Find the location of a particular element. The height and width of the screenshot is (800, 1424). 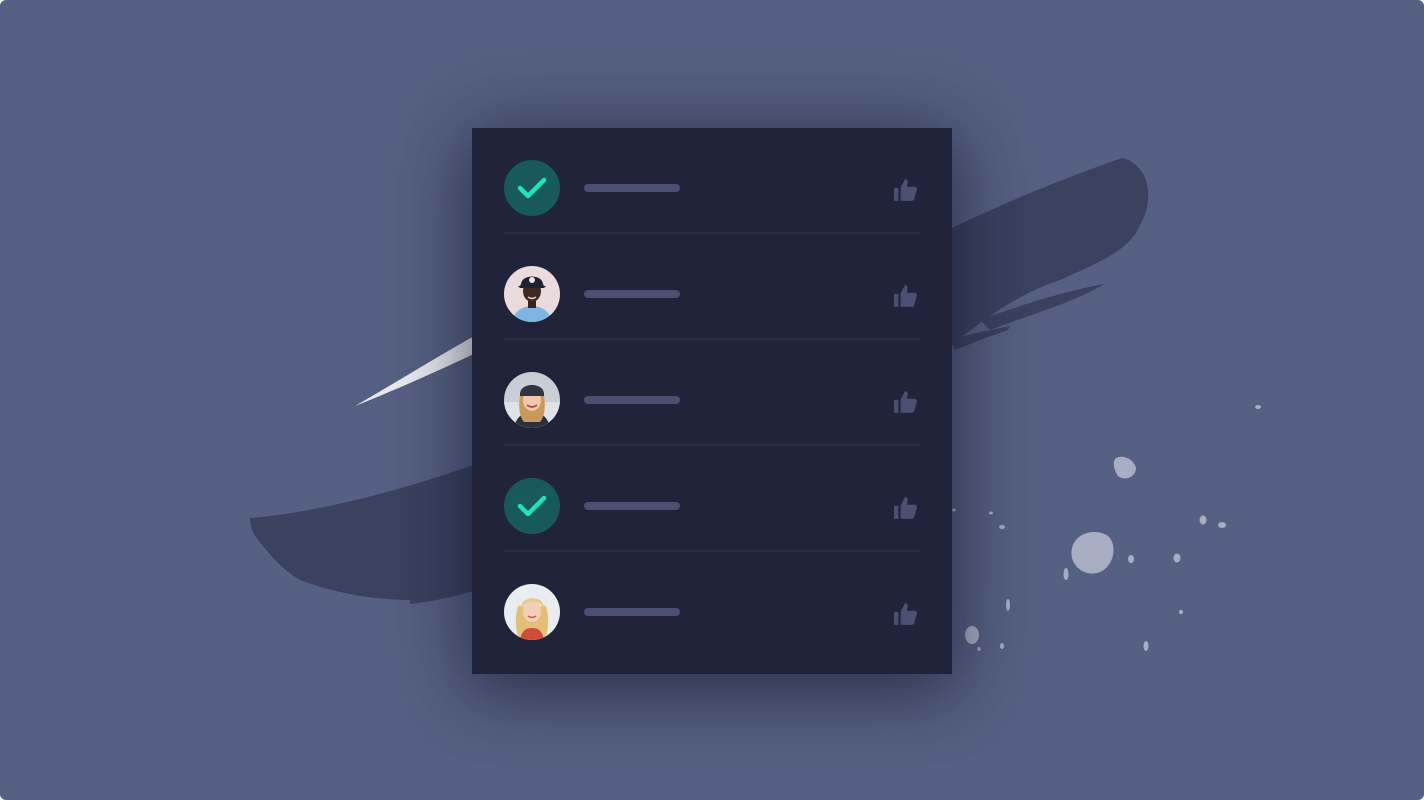

light-sliver is located at coordinates (416, 370).